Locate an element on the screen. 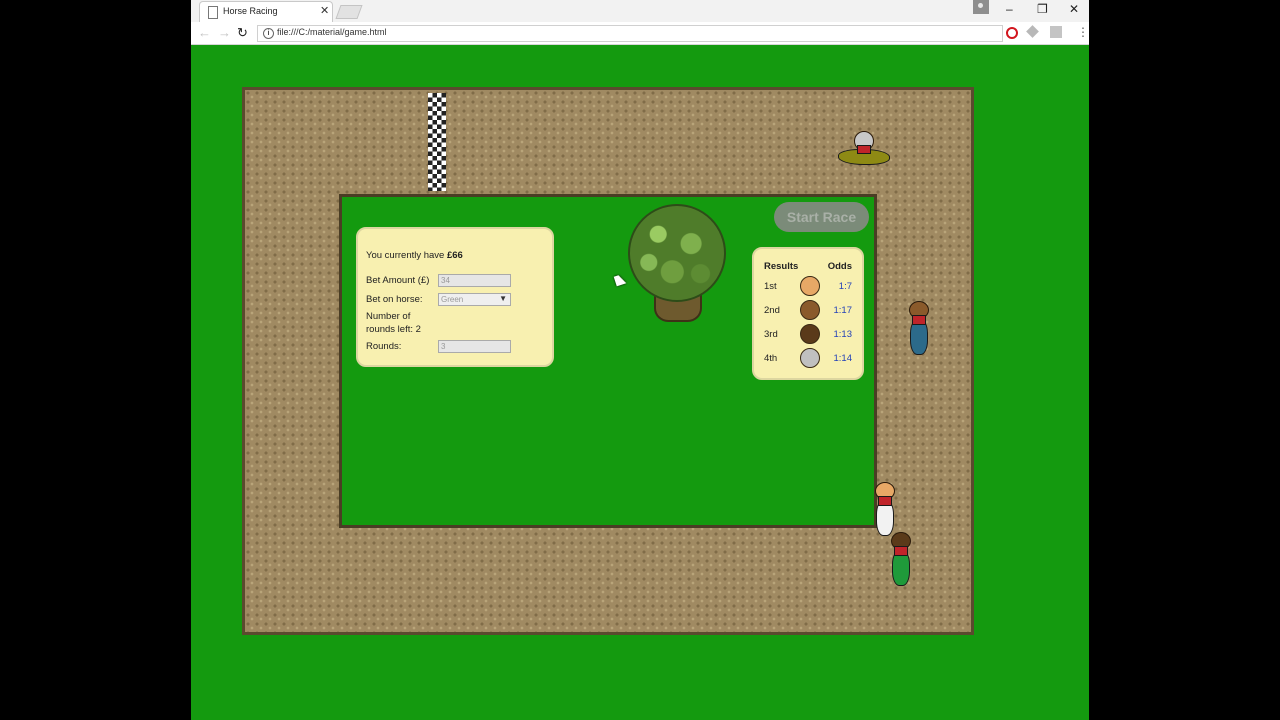 The width and height of the screenshot is (1280, 720). bet-horse-value: Green is located at coordinates (452, 299).